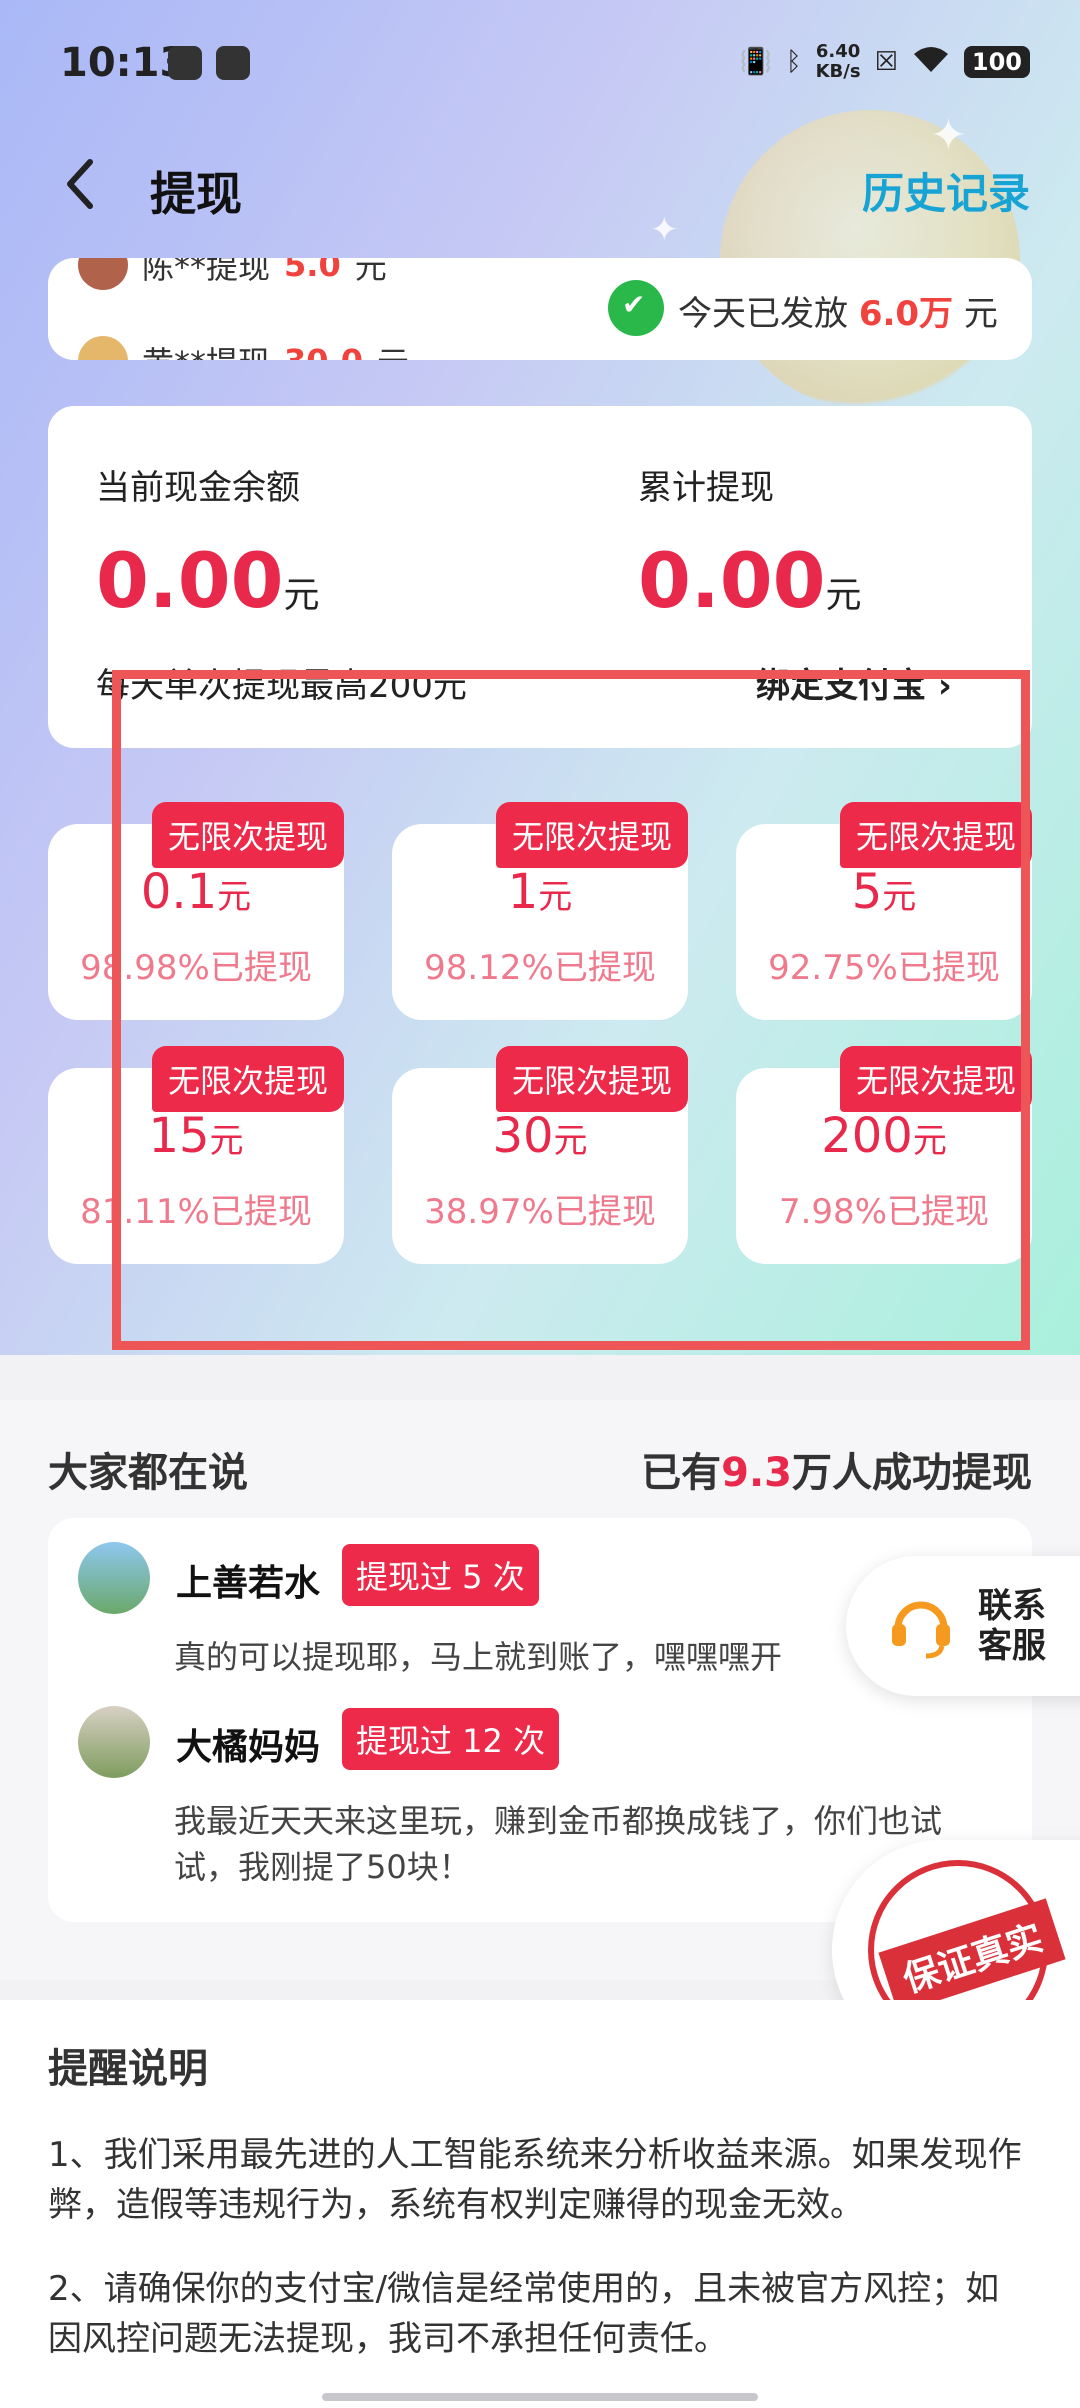 Image resolution: width=1080 pixels, height=2408 pixels. I want to click on page-title: 提现, so click(196, 194).